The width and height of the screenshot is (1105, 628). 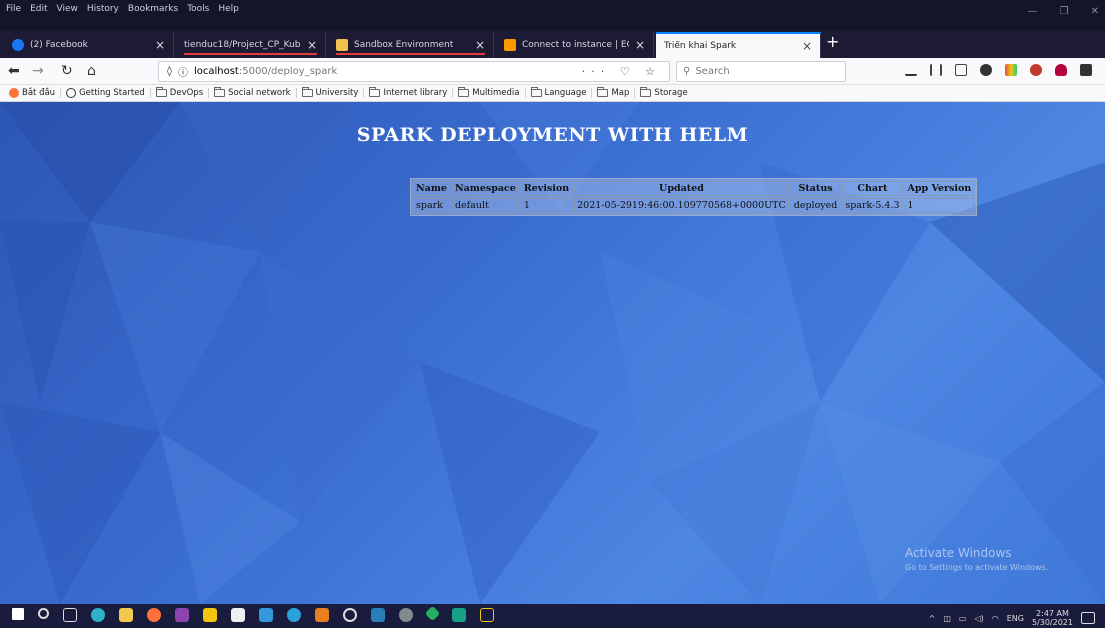 I want to click on bookmark-folder: Internet library, so click(x=409, y=92).